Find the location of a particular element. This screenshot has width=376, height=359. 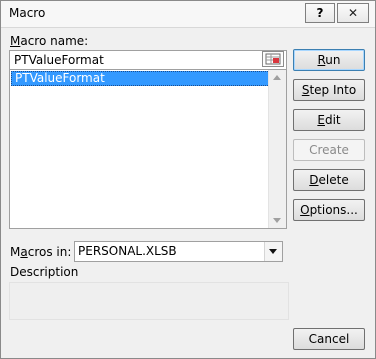

cancel-button: Cancel is located at coordinates (329, 339).